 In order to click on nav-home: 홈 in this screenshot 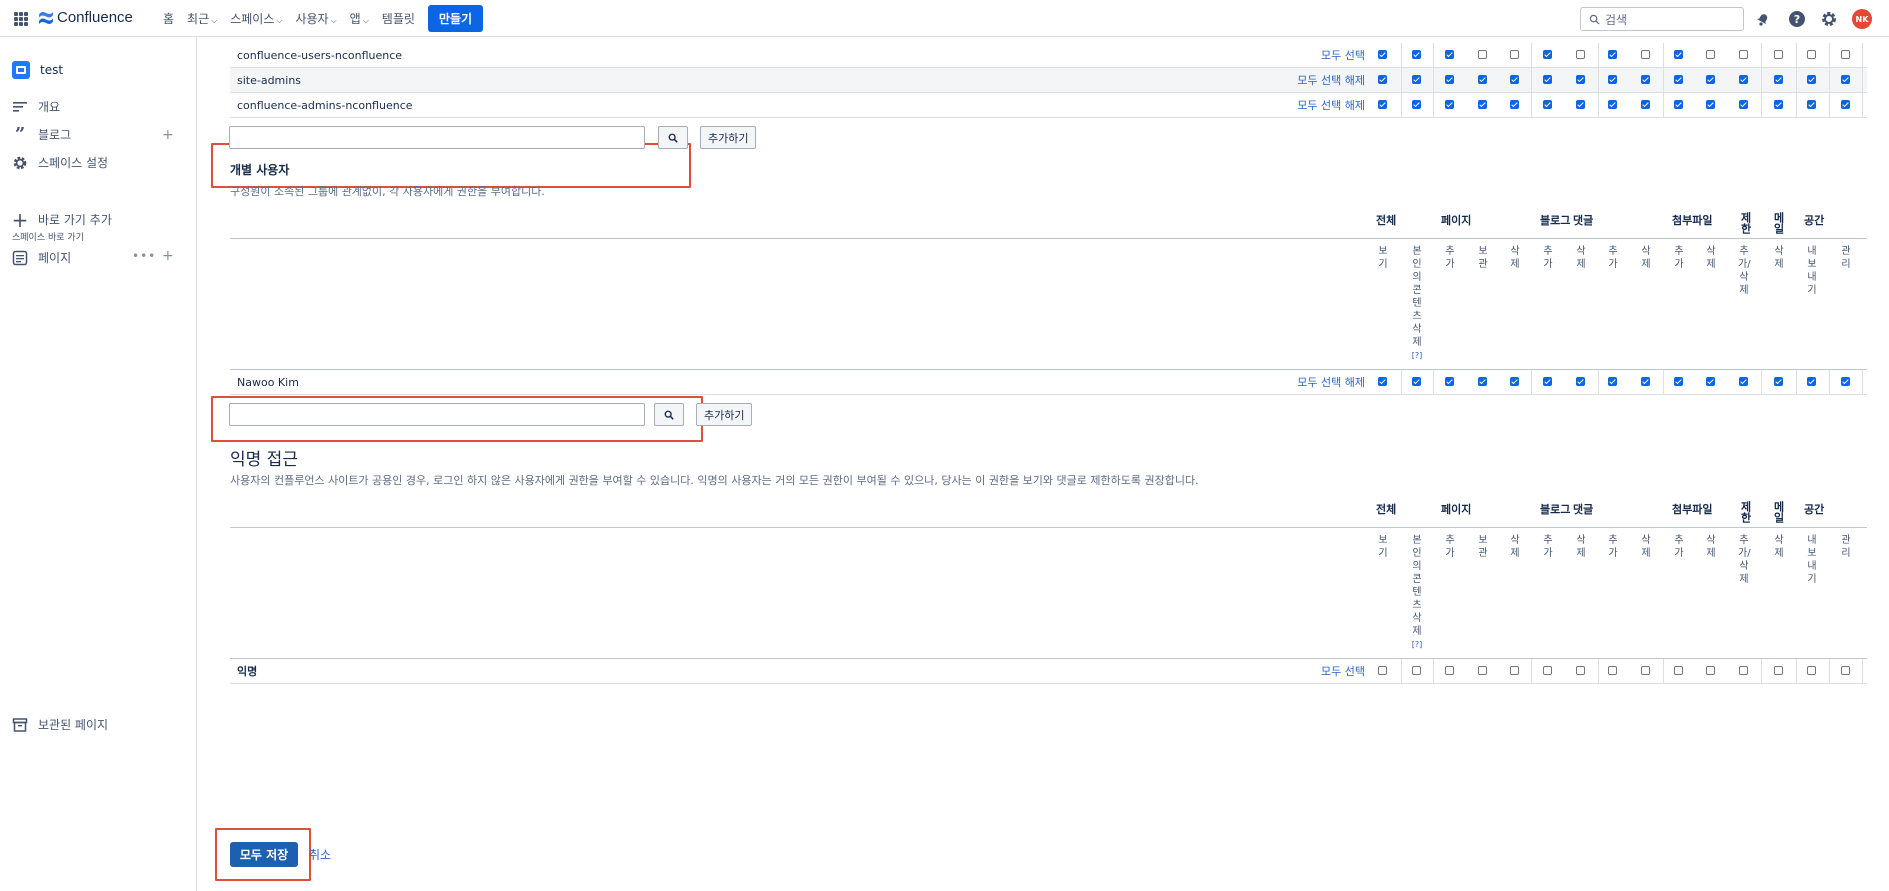, I will do `click(168, 18)`.